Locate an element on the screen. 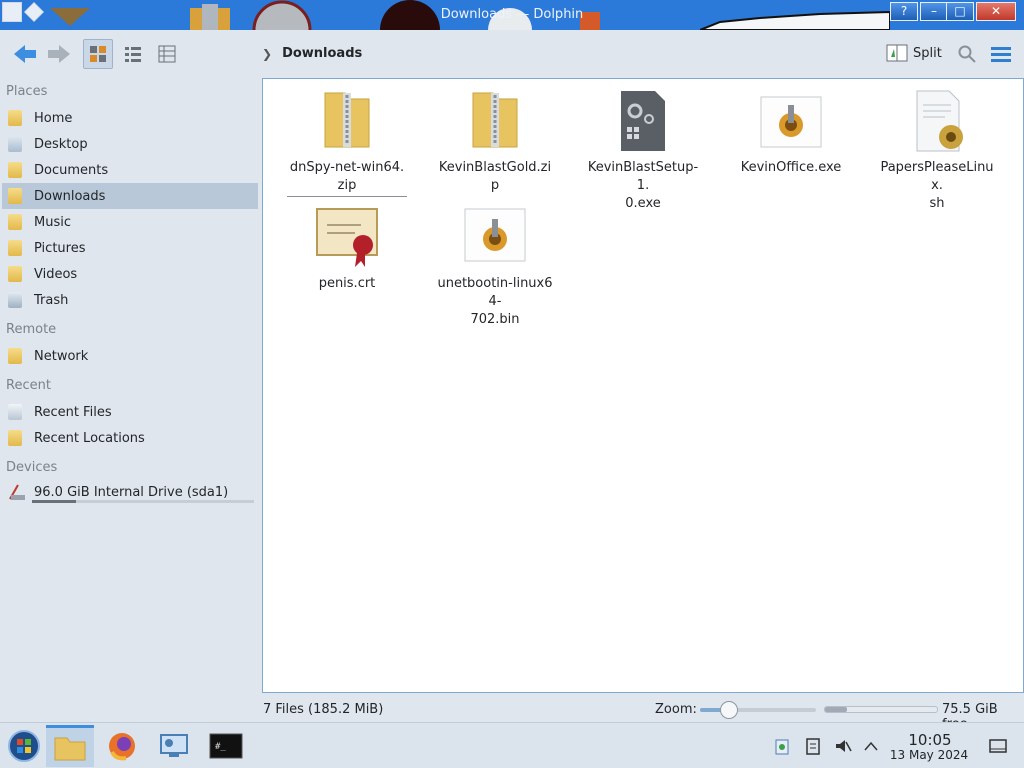  back-button is located at coordinates (25, 54).